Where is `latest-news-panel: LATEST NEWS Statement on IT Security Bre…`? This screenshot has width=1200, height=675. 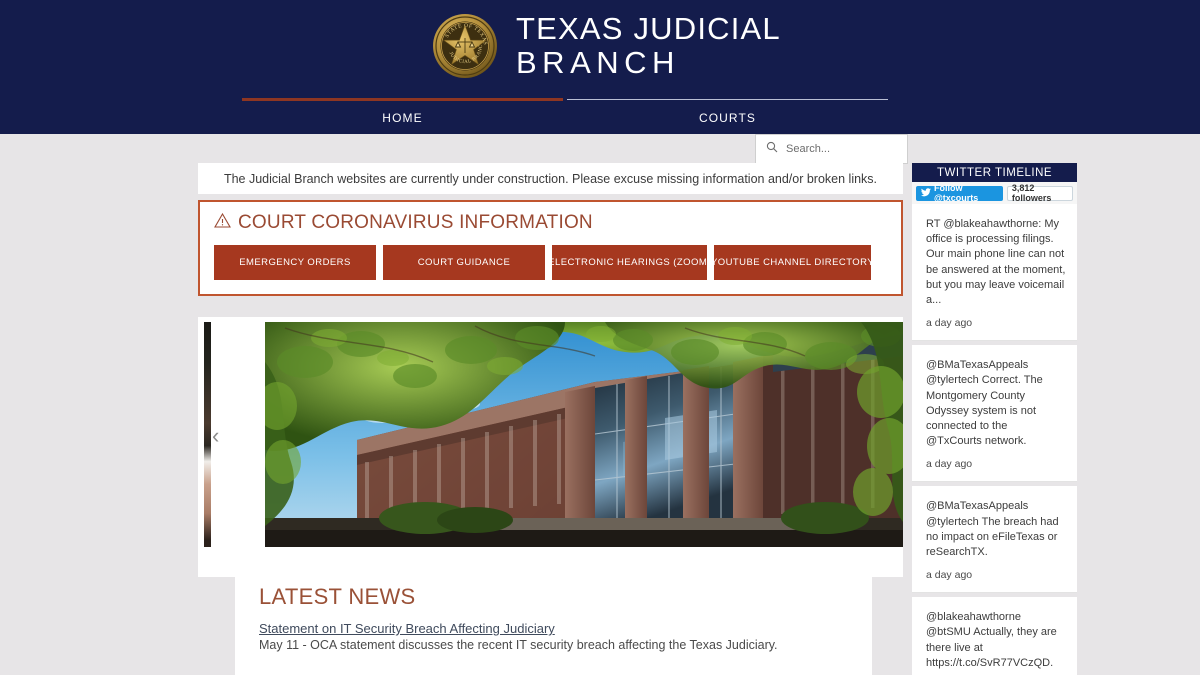
latest-news-panel: LATEST NEWS Statement on IT Security Bre… is located at coordinates (553, 616).